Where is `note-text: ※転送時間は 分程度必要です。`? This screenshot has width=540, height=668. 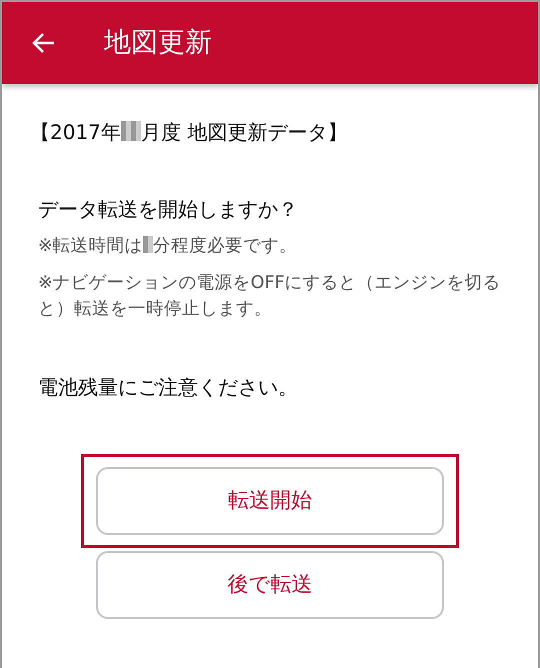 note-text: ※転送時間は 分程度必要です。 is located at coordinates (168, 246).